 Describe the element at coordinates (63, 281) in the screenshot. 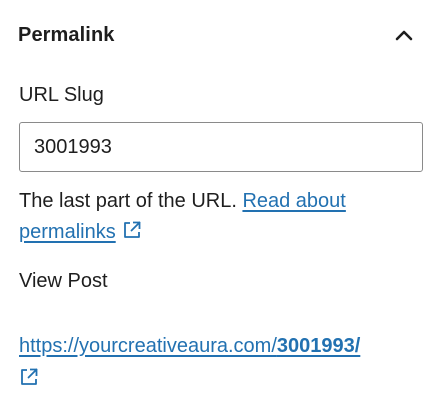

I see `view-post-label: View Post` at that location.